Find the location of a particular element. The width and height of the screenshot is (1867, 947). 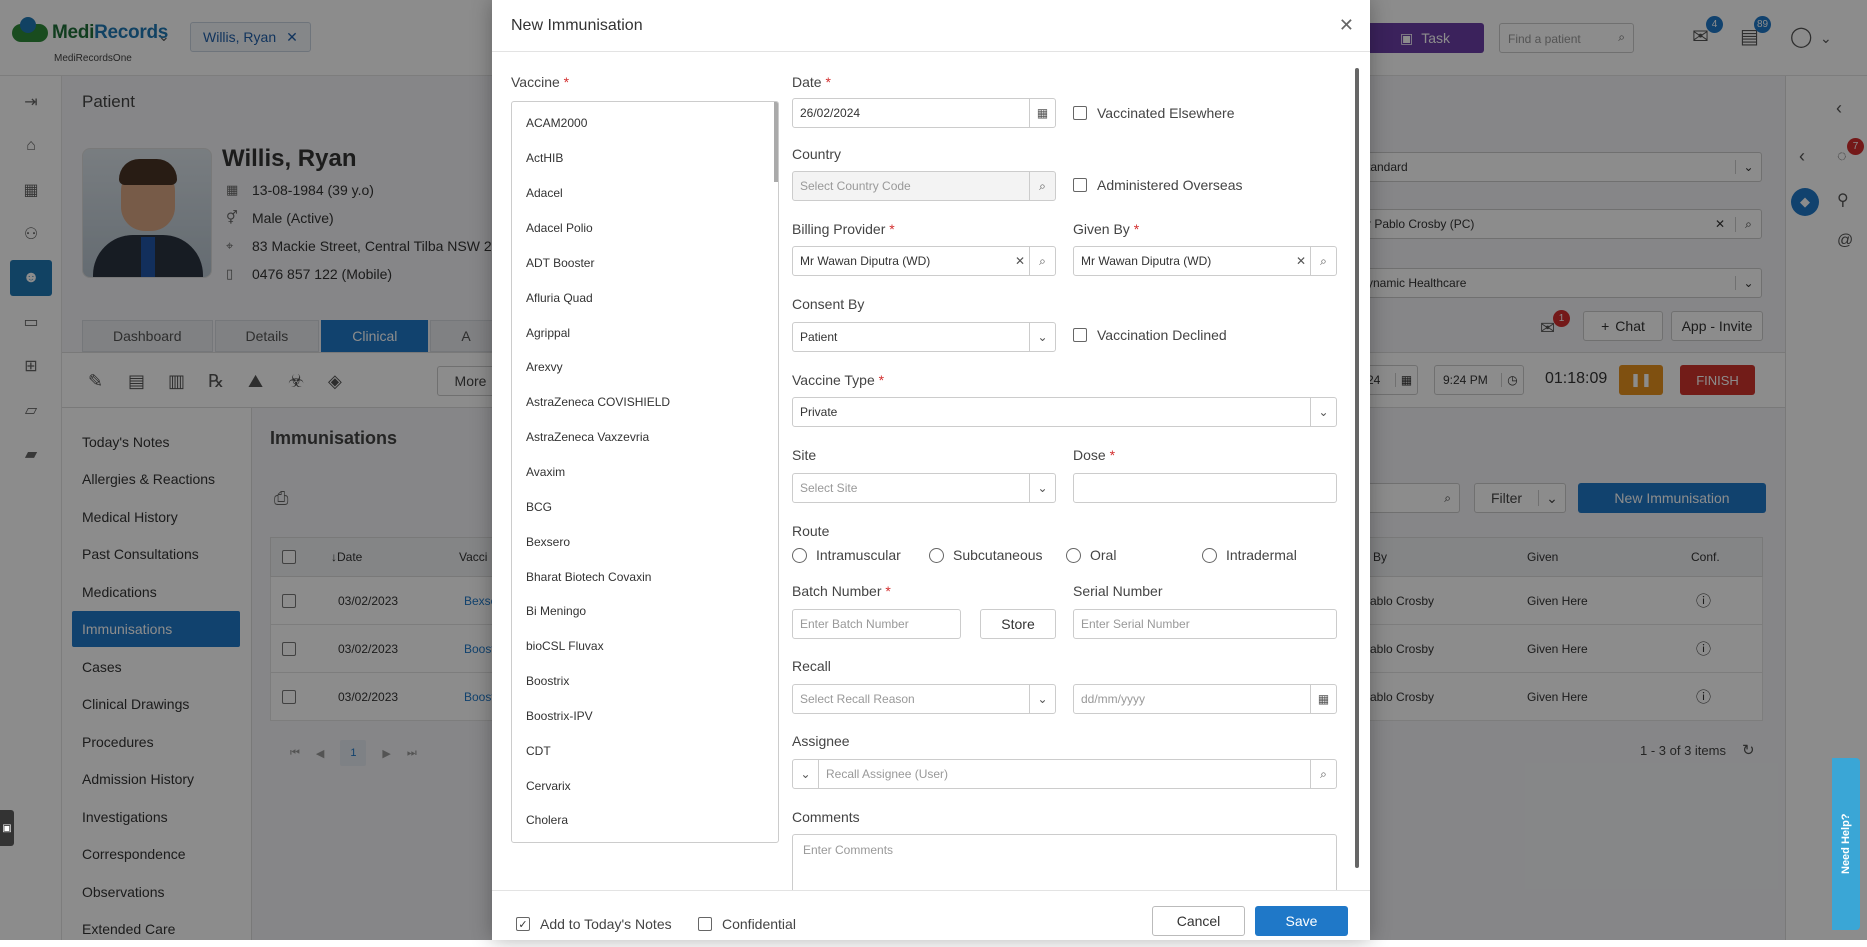

consent-by-label: Consent By is located at coordinates (828, 304).